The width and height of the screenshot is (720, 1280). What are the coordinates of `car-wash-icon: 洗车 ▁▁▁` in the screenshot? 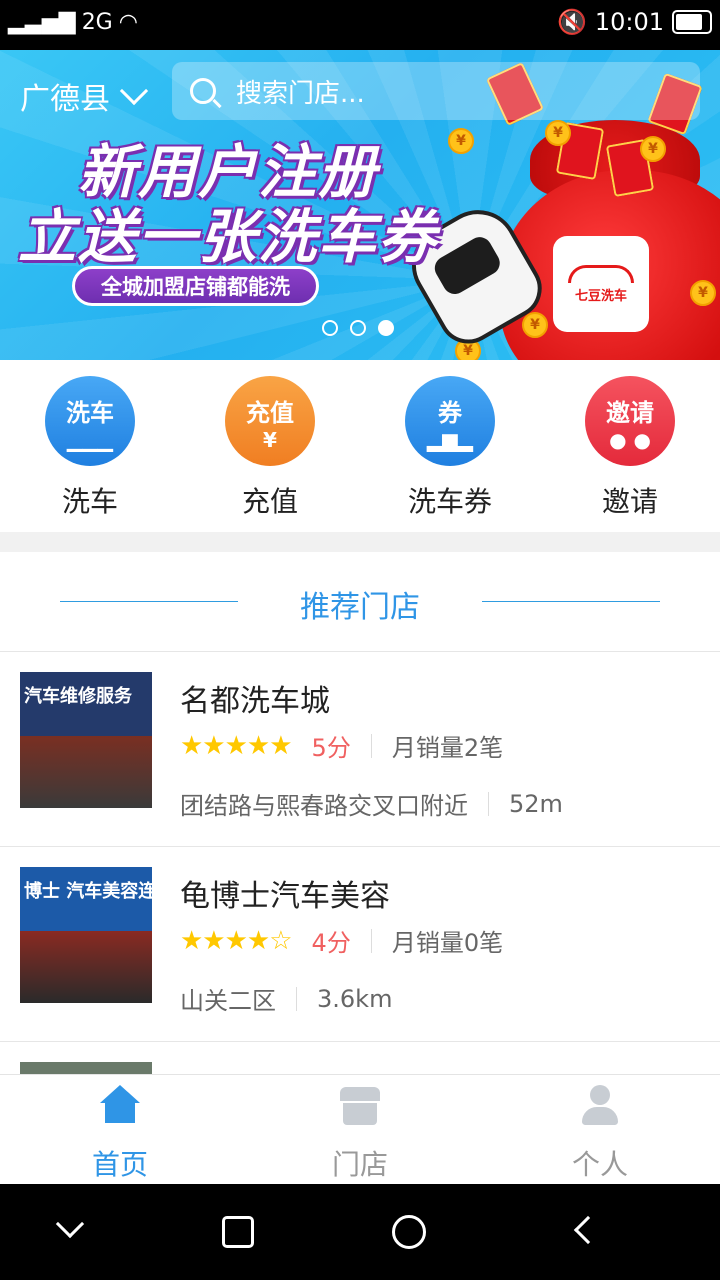 It's located at (90, 421).